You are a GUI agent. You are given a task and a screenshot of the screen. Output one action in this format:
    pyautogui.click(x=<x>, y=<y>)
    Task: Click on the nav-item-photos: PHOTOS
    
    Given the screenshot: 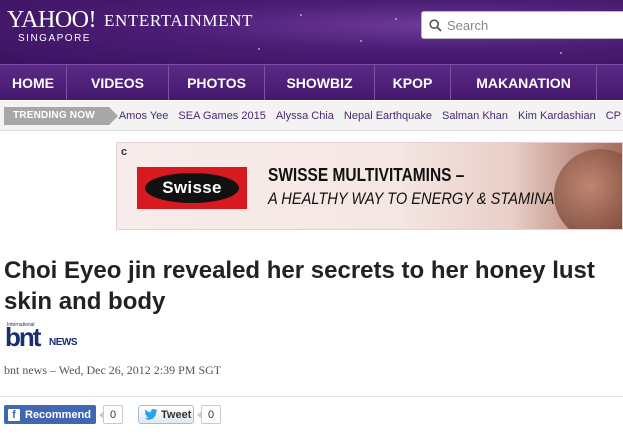 What is the action you would take?
    pyautogui.click(x=217, y=82)
    